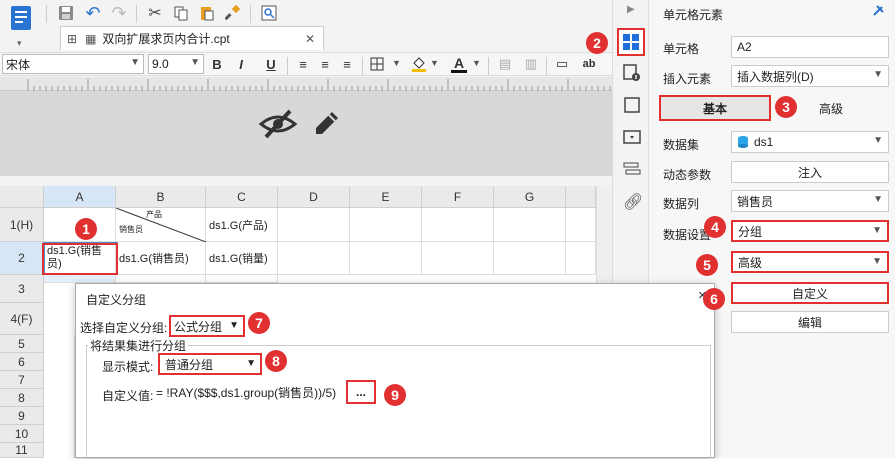  What do you see at coordinates (581, 258) in the screenshot?
I see `cell-h2` at bounding box center [581, 258].